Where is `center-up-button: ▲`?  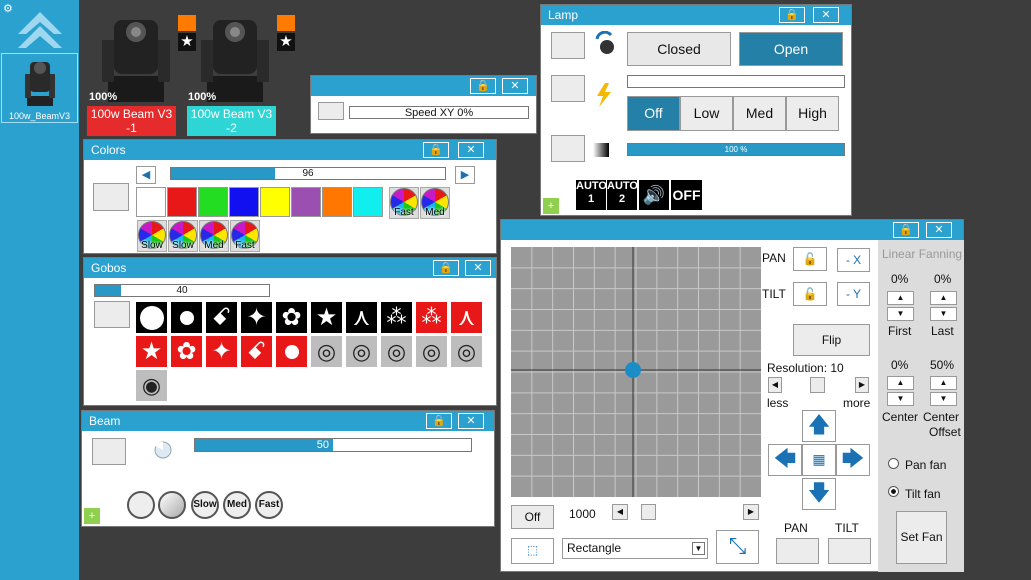 center-up-button: ▲ is located at coordinates (900, 383).